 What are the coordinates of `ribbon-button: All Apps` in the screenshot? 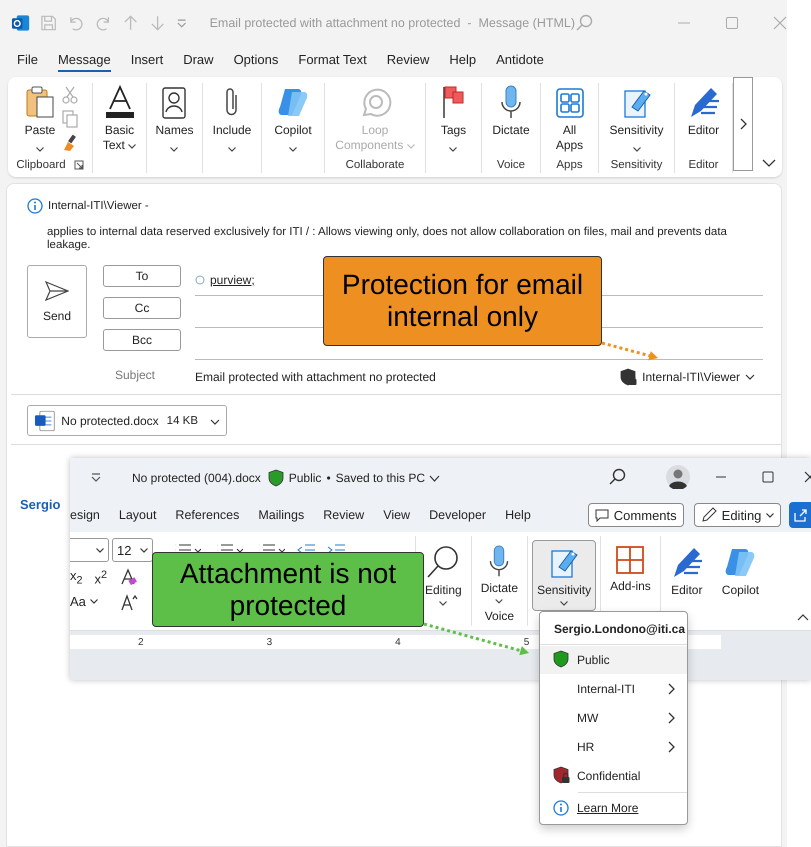 It's located at (569, 120).